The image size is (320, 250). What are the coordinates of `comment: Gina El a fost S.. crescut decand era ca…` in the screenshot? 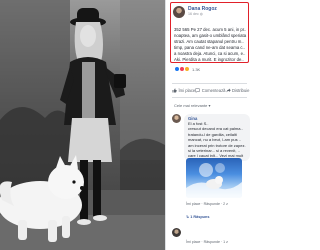 It's located at (211, 137).